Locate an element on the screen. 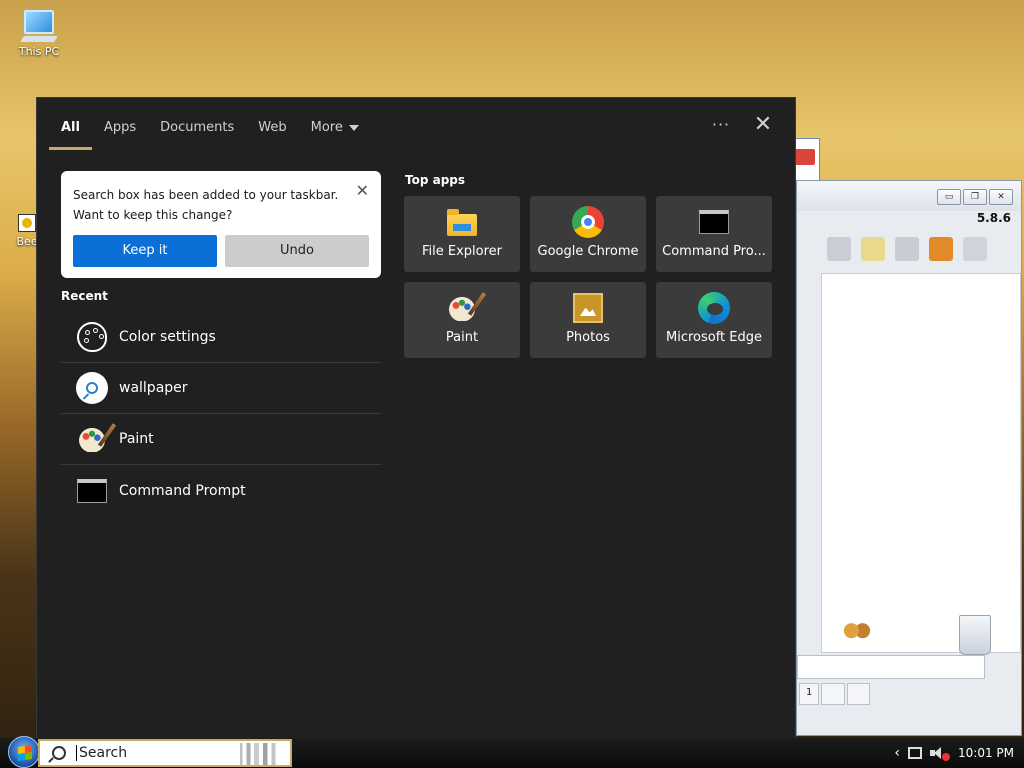 This screenshot has width=1024, height=768. taskbar-search-input is located at coordinates (151, 753).